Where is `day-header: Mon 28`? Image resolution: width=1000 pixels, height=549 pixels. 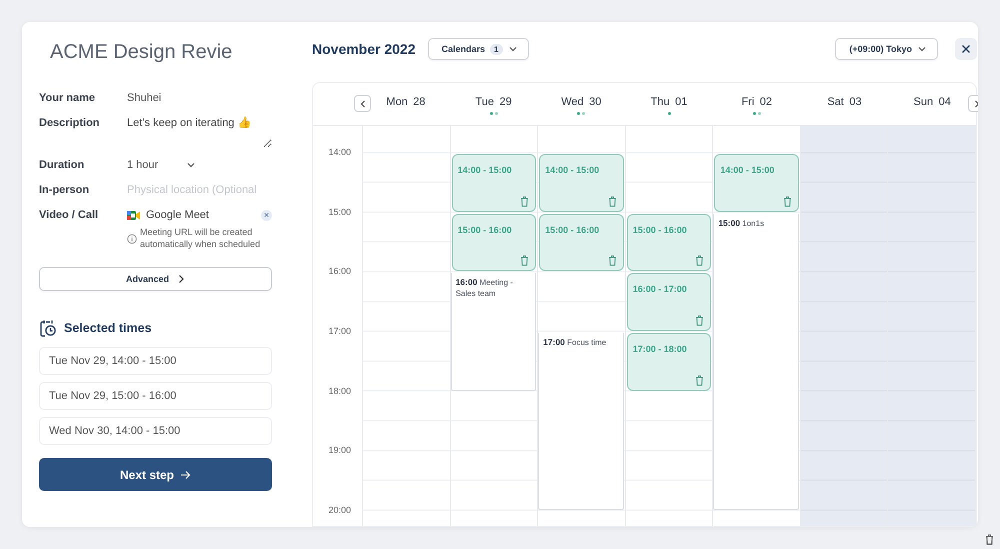 day-header: Mon 28 is located at coordinates (406, 102).